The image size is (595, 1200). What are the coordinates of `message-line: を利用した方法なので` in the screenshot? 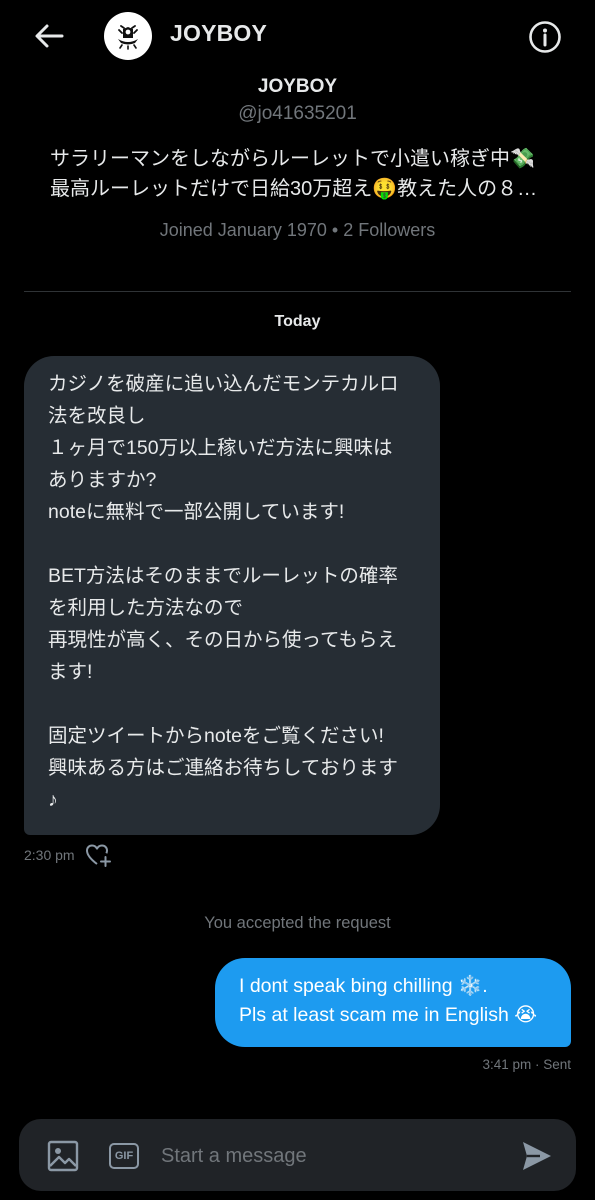 It's located at (146, 608).